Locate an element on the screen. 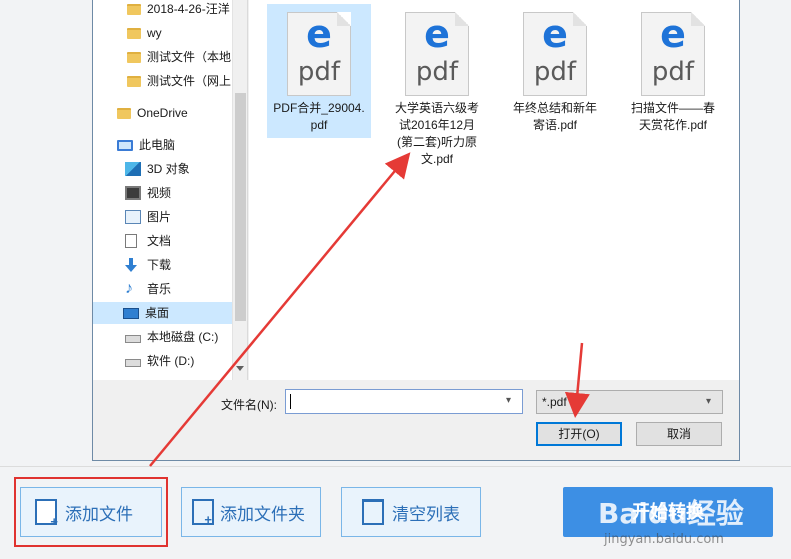 This screenshot has width=791, height=559. annotation-highlight-box is located at coordinates (91, 512).